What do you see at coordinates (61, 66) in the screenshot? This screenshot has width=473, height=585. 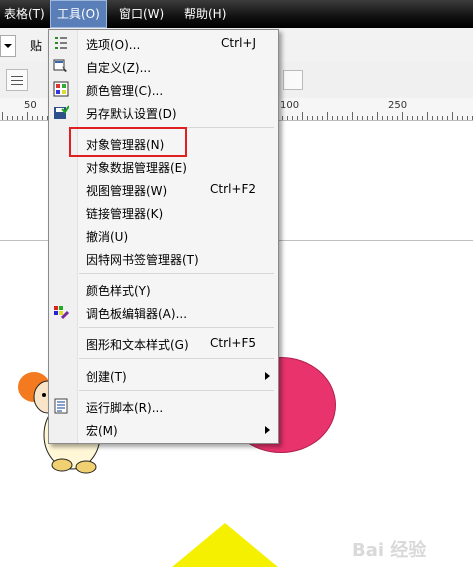 I see `customize-icon` at bounding box center [61, 66].